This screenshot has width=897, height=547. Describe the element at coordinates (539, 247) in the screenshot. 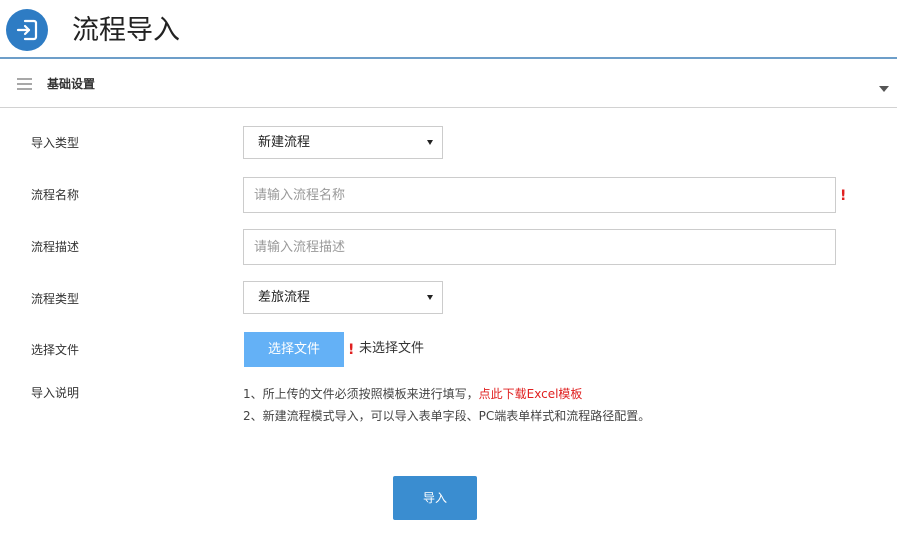

I see `flow-desc-input` at that location.